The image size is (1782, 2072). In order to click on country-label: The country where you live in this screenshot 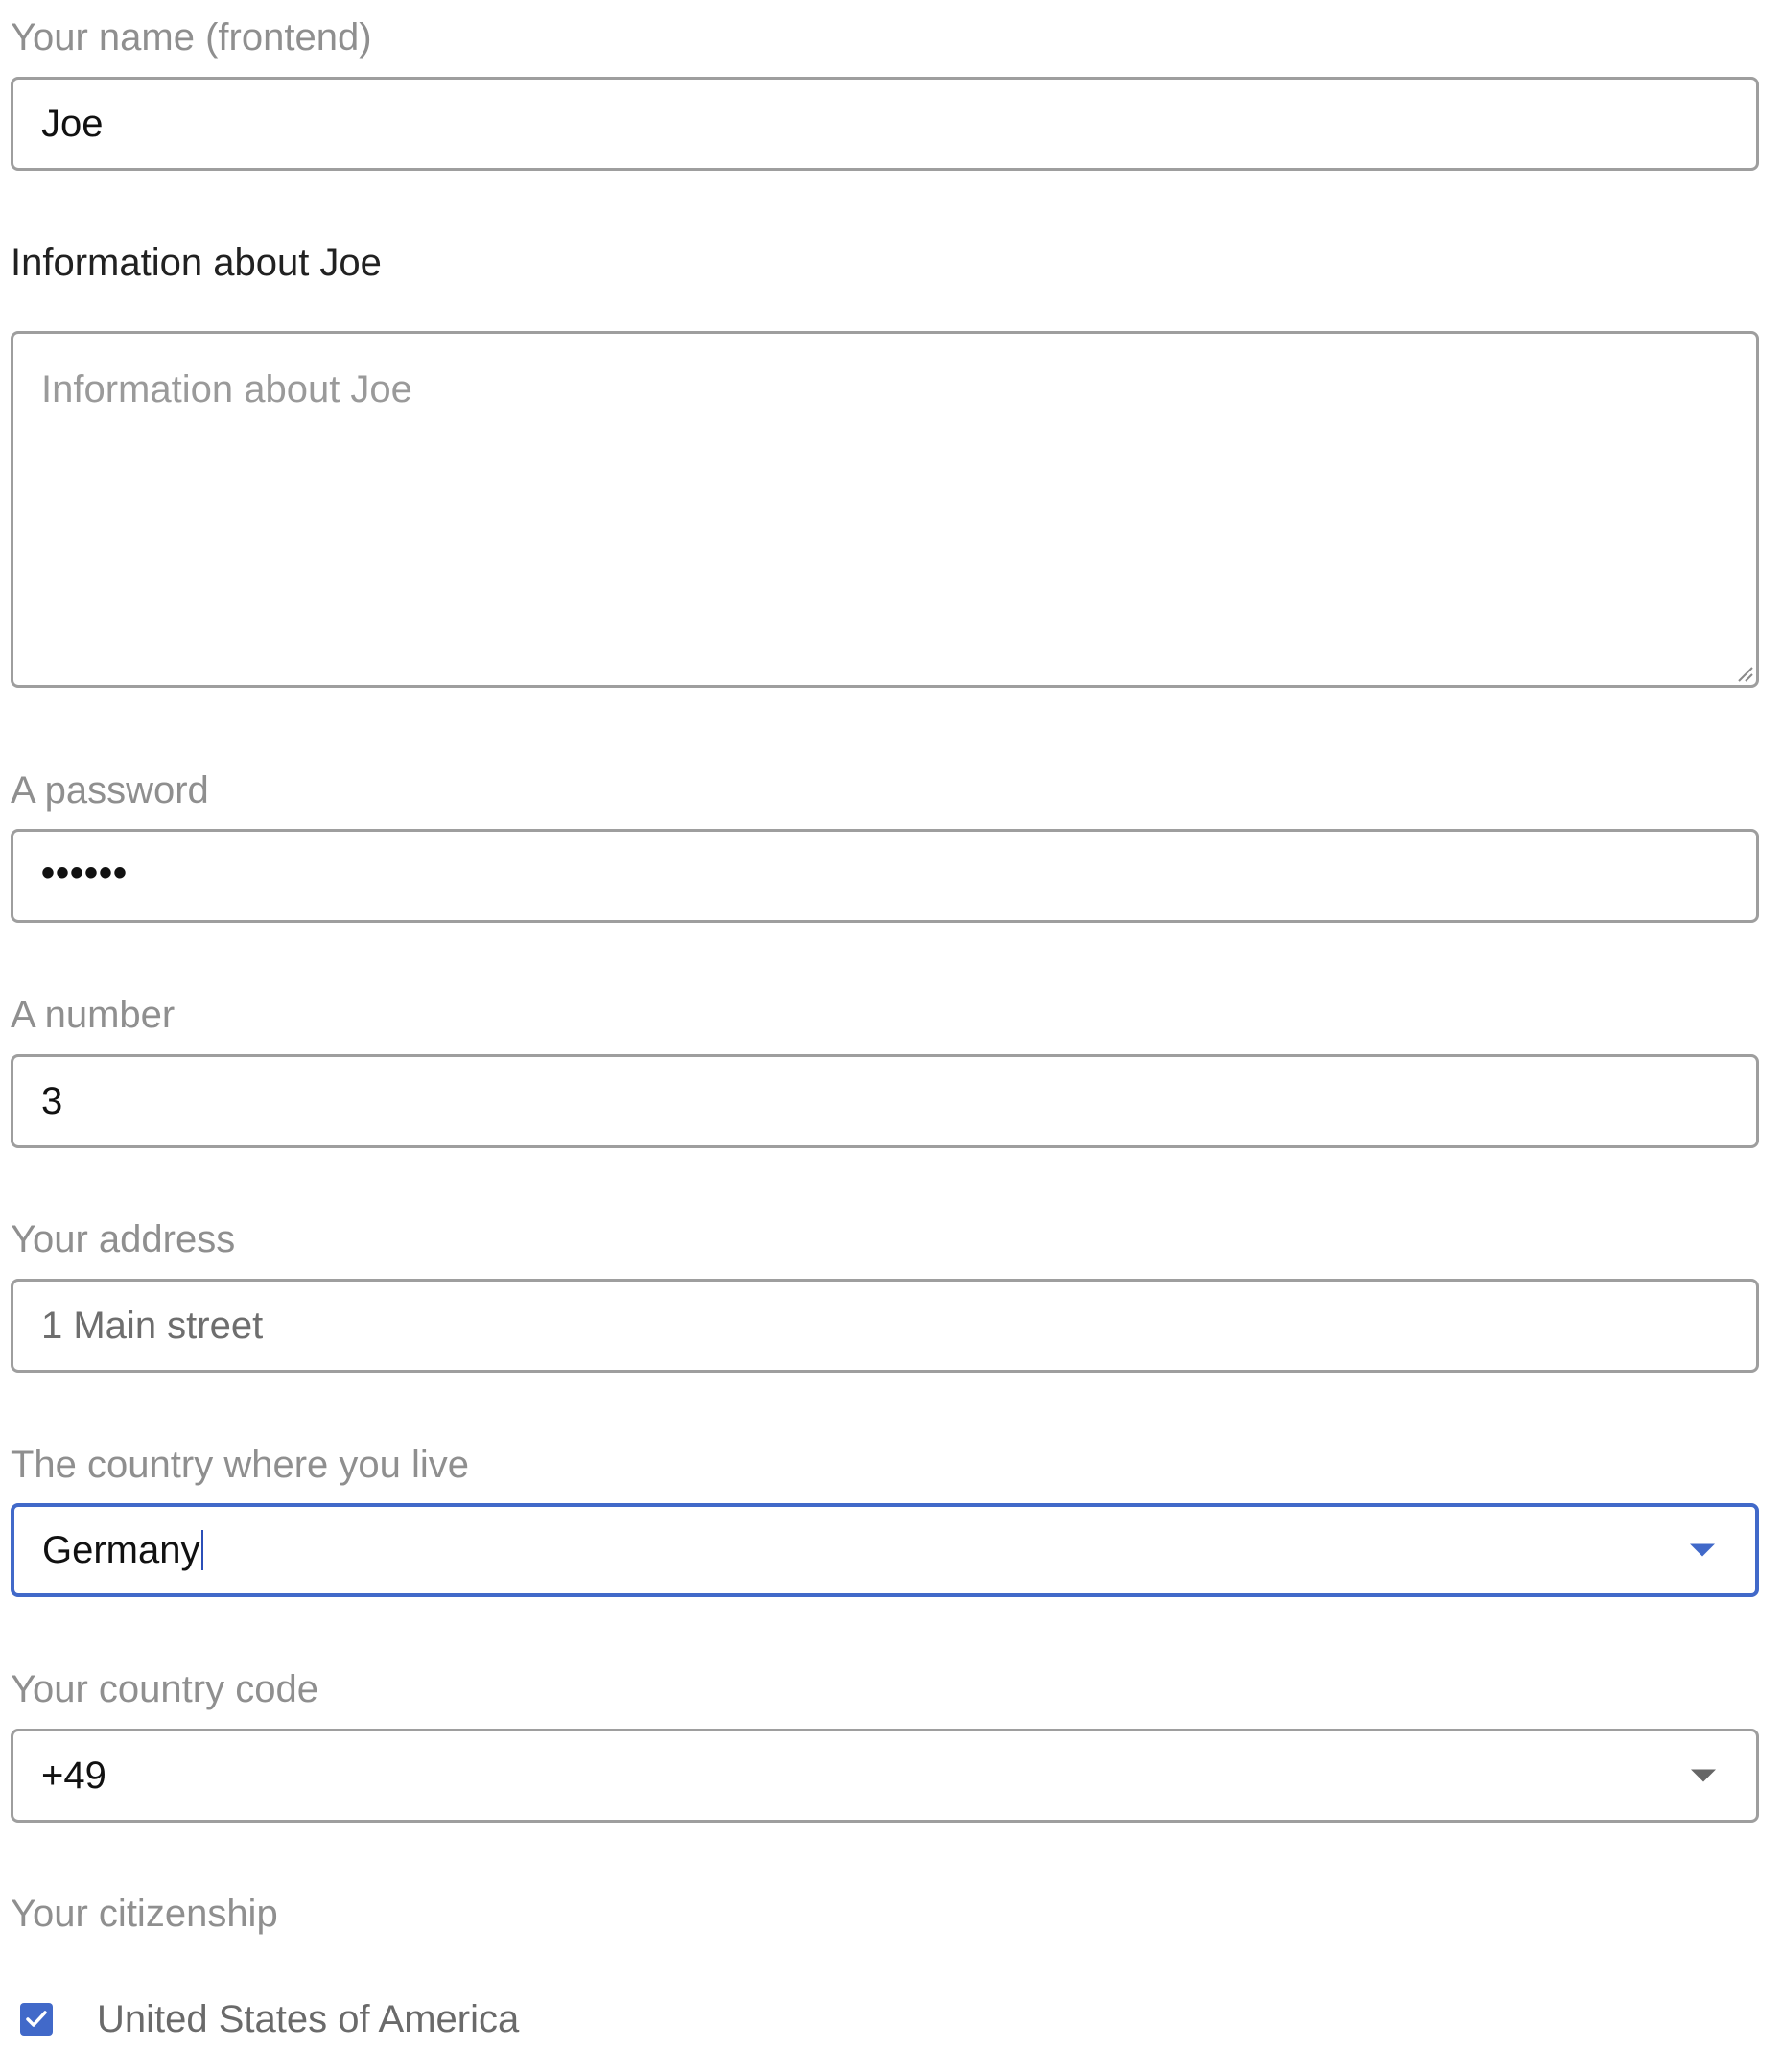, I will do `click(240, 1465)`.